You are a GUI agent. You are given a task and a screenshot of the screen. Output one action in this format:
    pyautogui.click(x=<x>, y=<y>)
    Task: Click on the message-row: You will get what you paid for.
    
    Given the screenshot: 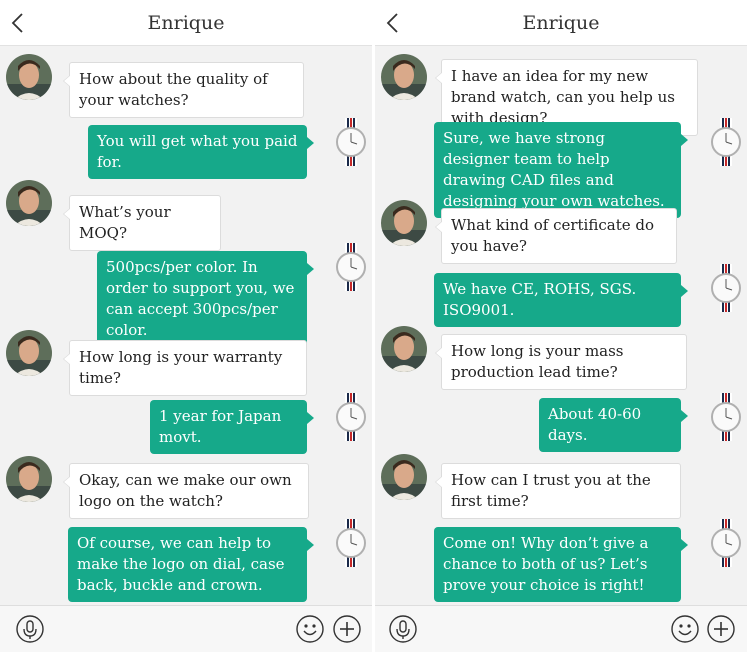 What is the action you would take?
    pyautogui.click(x=186, y=148)
    